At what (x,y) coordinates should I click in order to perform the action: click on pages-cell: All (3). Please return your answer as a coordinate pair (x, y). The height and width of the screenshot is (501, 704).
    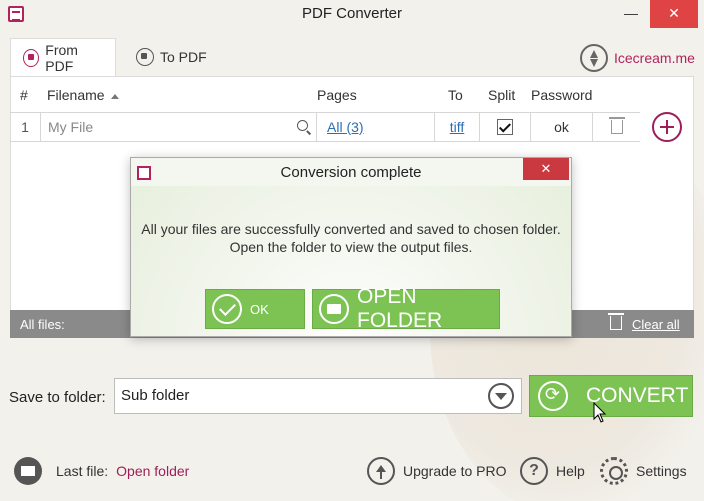
    Looking at the image, I should click on (375, 127).